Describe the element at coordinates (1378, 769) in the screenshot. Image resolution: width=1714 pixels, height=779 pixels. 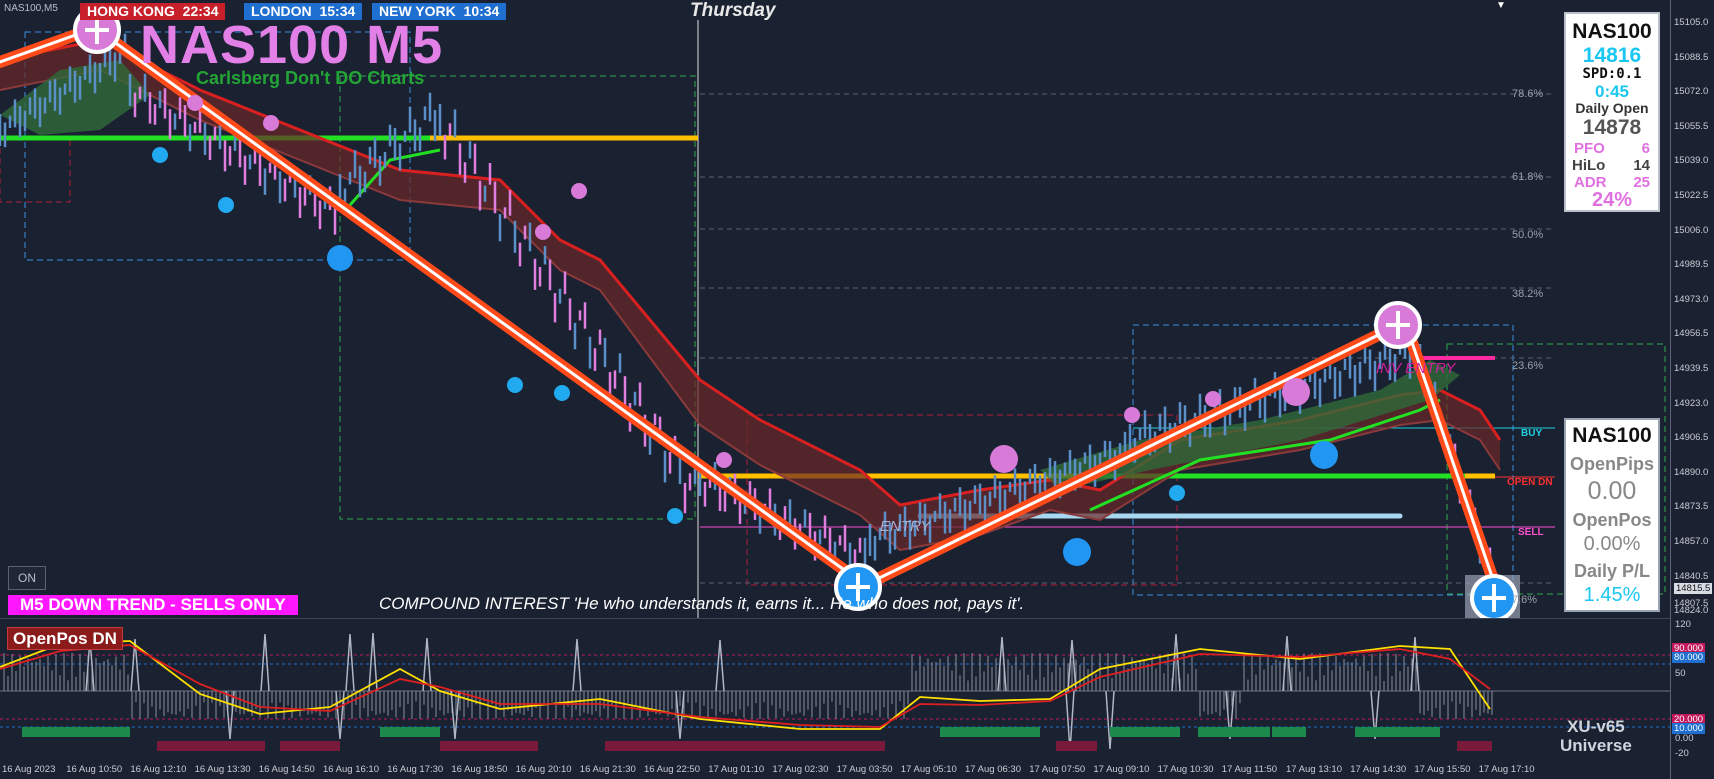
I see `date-tick-label: 17 Aug 14:30` at that location.